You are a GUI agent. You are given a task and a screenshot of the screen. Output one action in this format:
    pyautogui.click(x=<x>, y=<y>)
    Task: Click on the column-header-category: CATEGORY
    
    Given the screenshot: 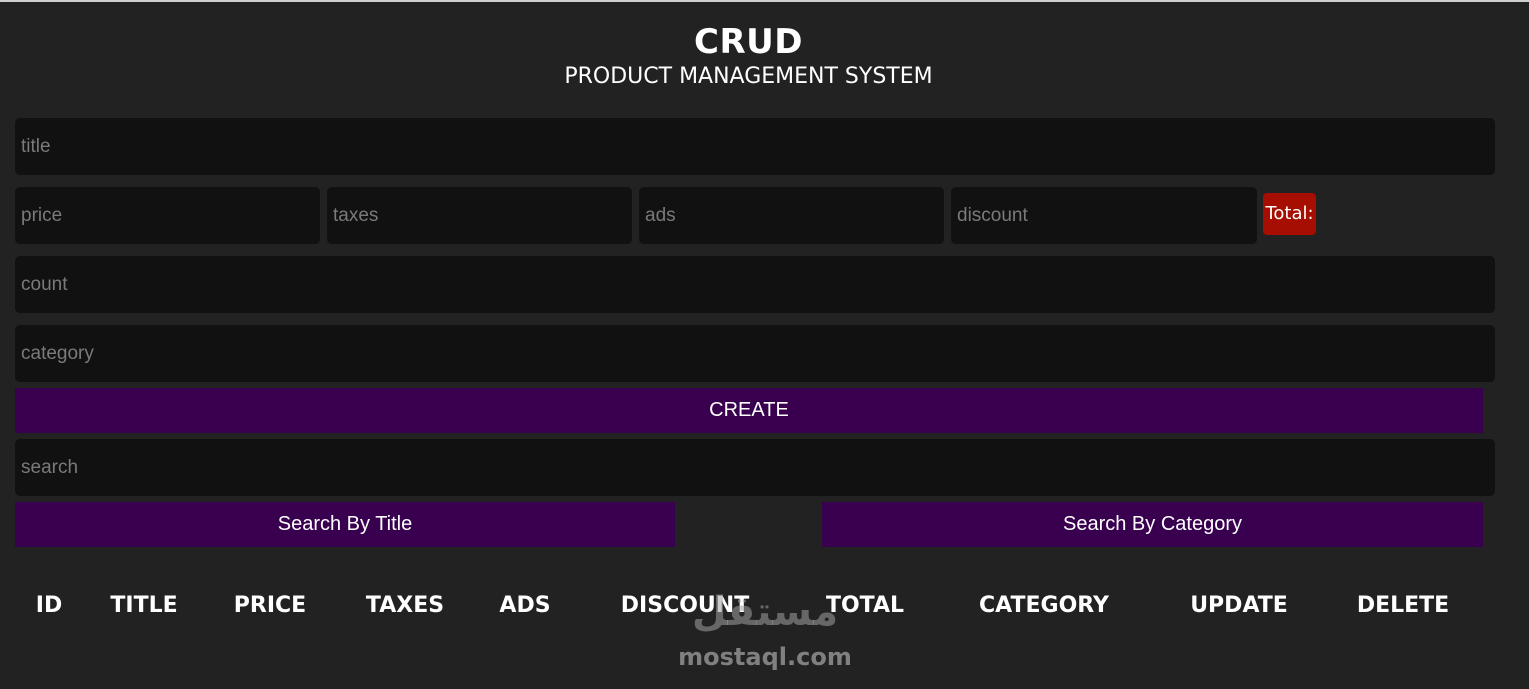 What is the action you would take?
    pyautogui.click(x=1044, y=605)
    